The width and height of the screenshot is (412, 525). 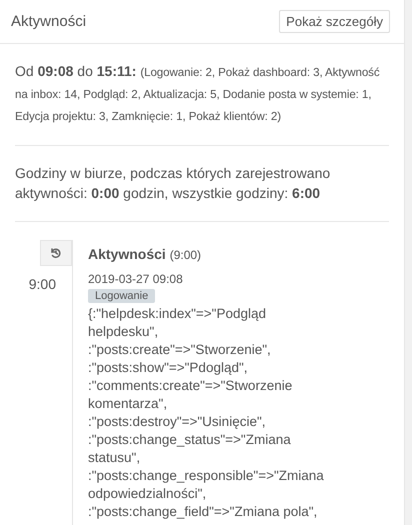 What do you see at coordinates (42, 284) in the screenshot?
I see `timeline-time: 9:00` at bounding box center [42, 284].